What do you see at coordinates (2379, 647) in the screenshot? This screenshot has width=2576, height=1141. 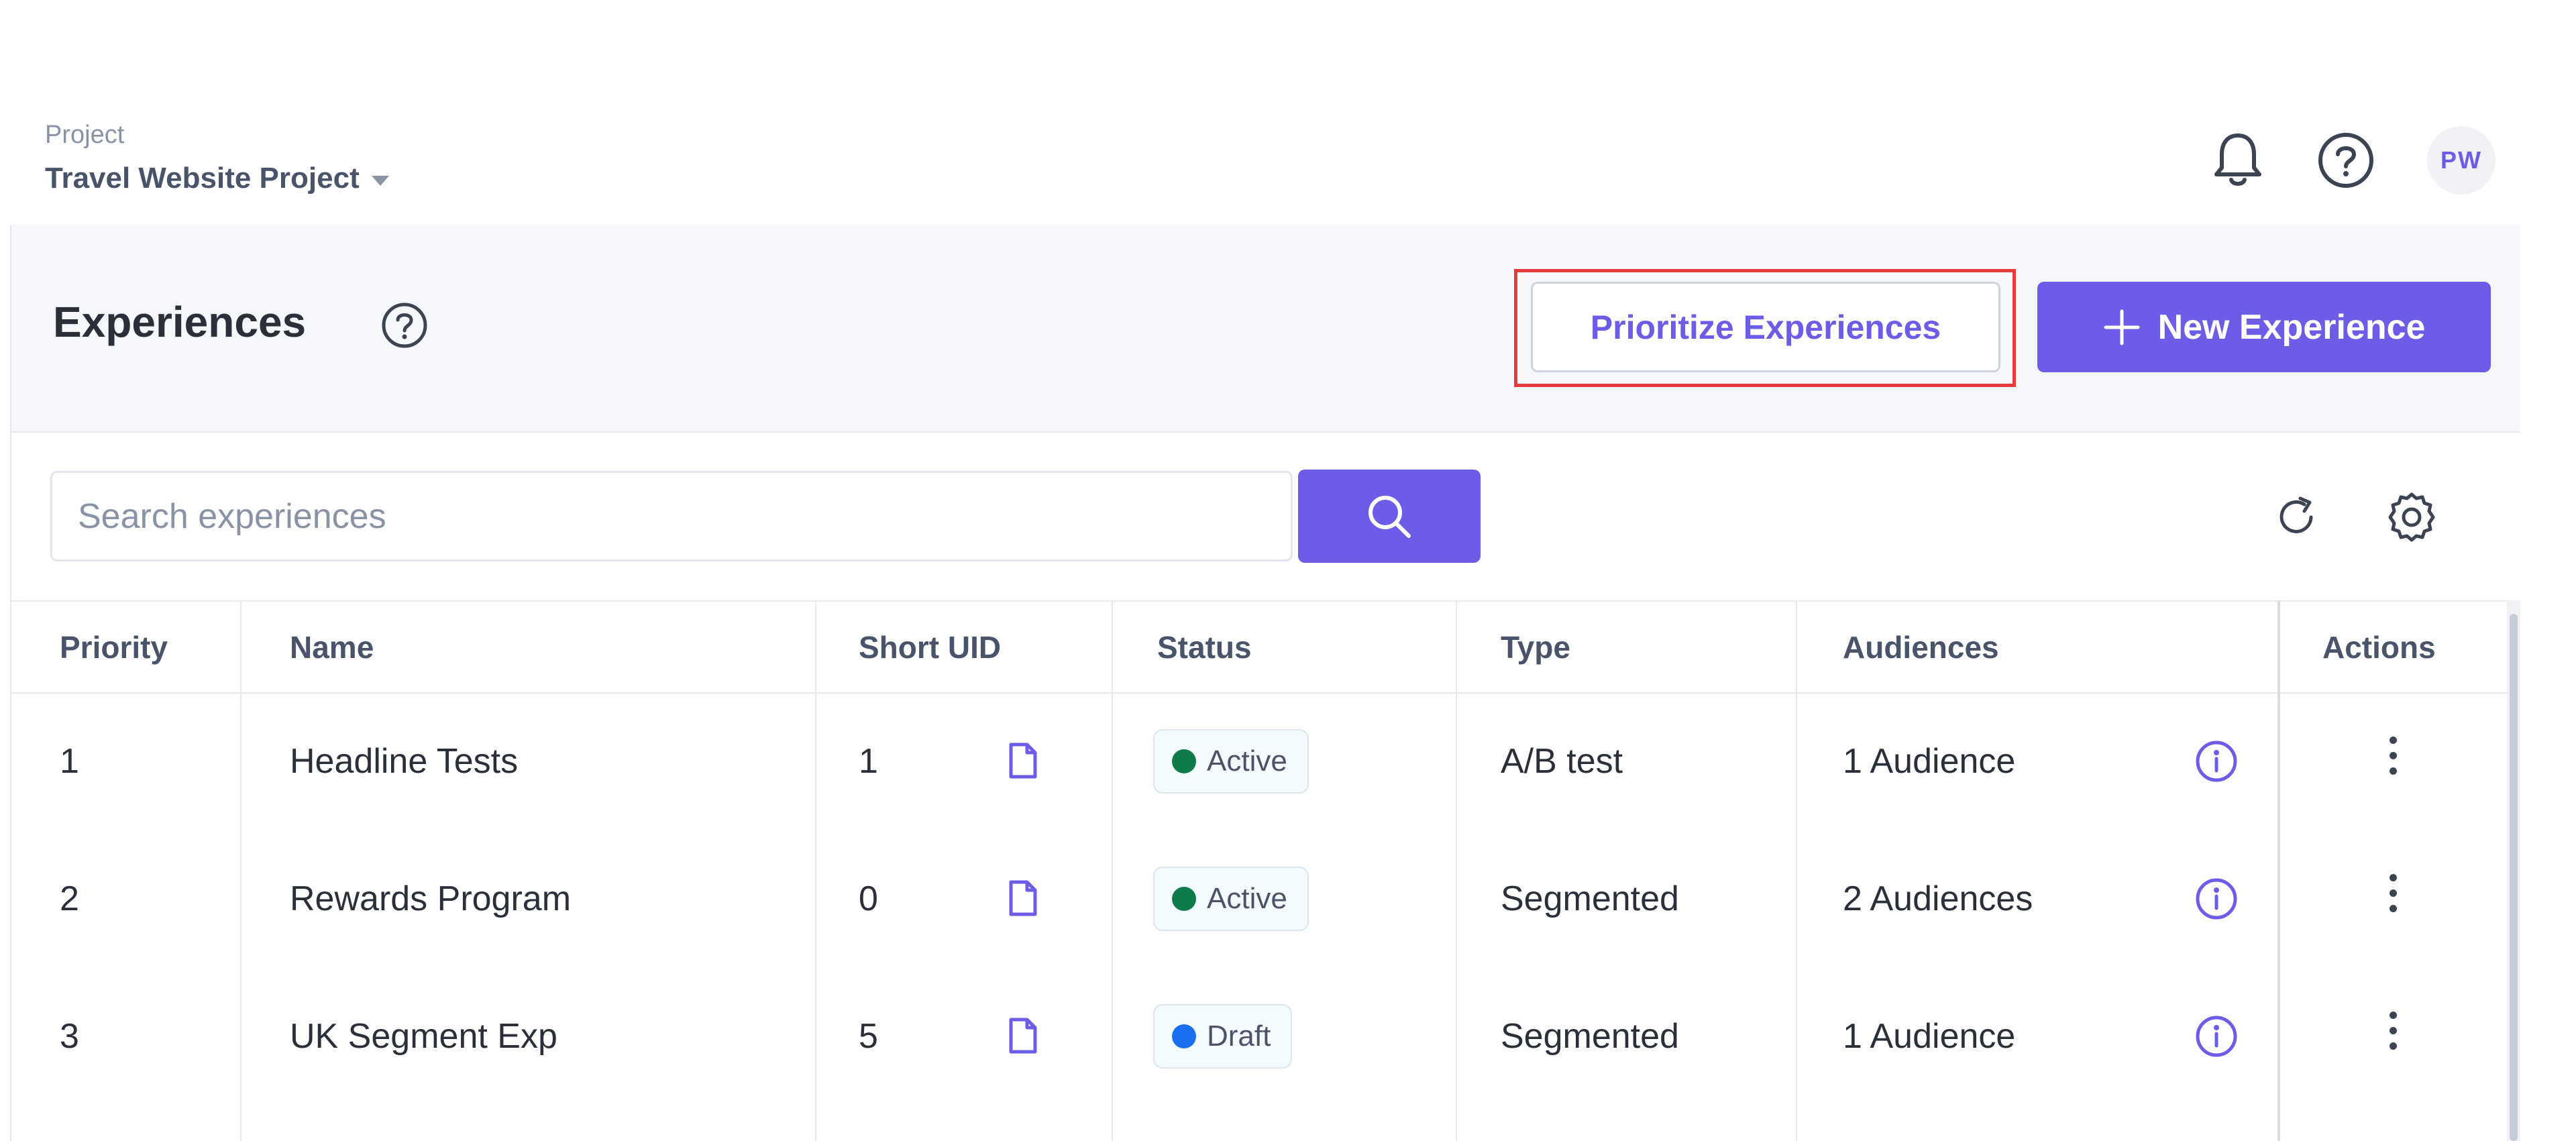 I see `column-header-actions: Actions` at bounding box center [2379, 647].